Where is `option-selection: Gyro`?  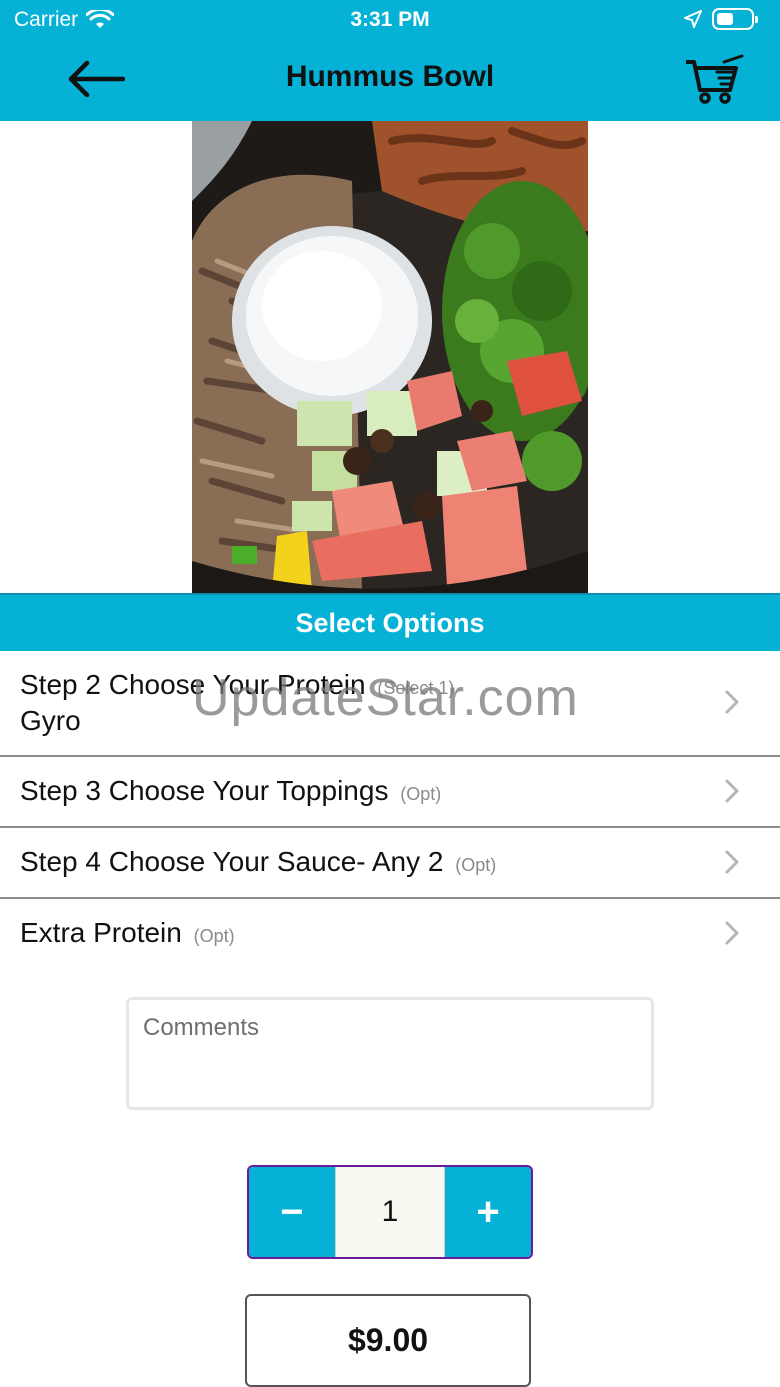 option-selection: Gyro is located at coordinates (50, 720).